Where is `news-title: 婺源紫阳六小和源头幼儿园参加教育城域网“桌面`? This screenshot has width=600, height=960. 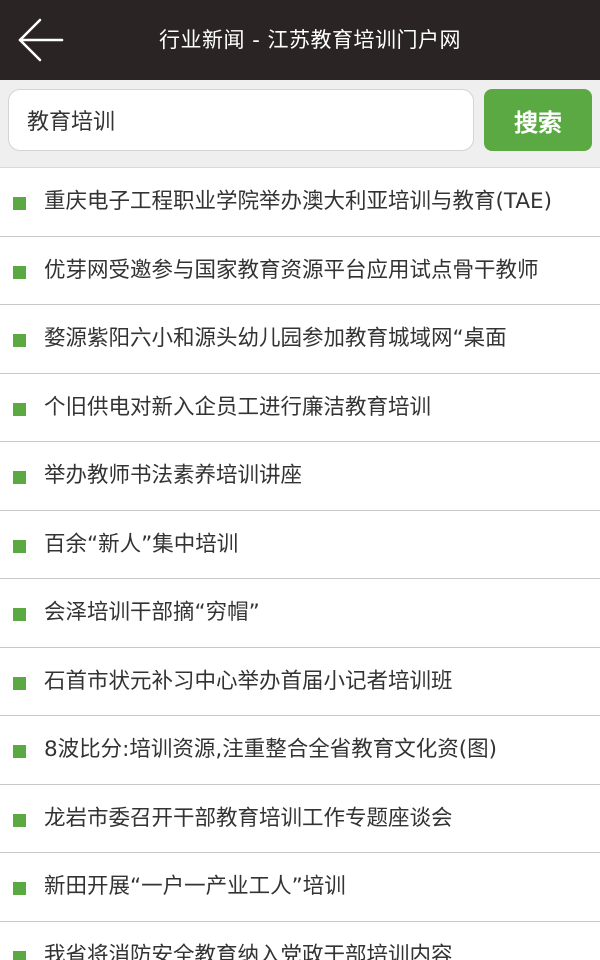
news-title: 婺源紫阳六小和源头幼儿园参加教育城域网“桌面 is located at coordinates (275, 338).